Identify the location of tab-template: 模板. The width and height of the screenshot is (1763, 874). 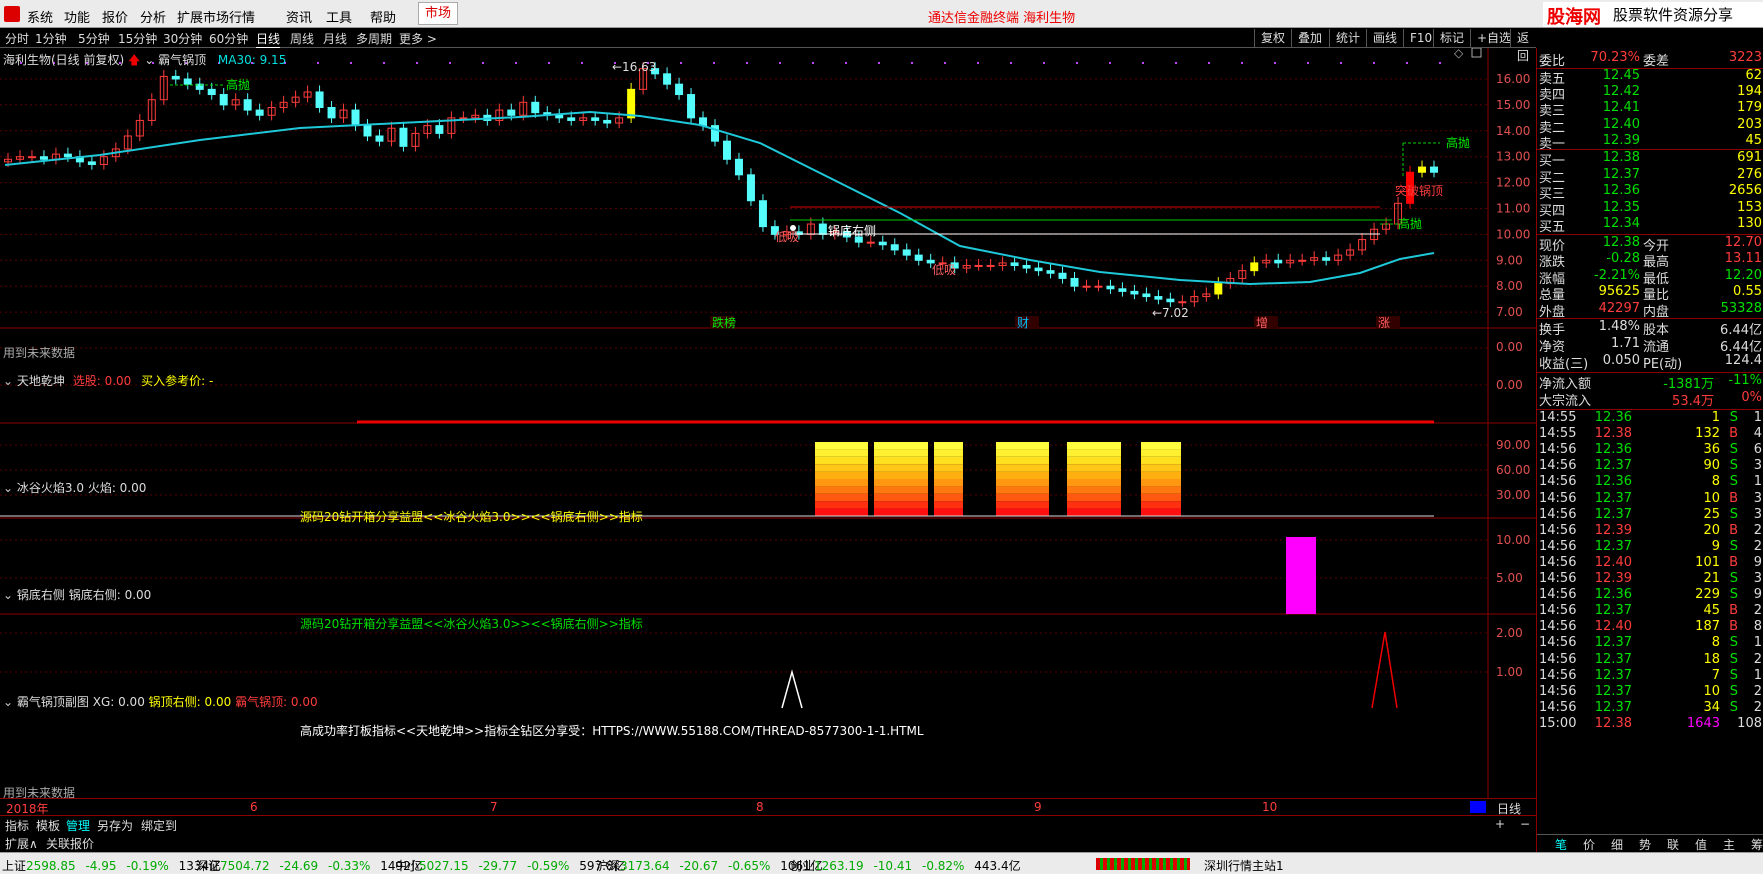
(48, 825).